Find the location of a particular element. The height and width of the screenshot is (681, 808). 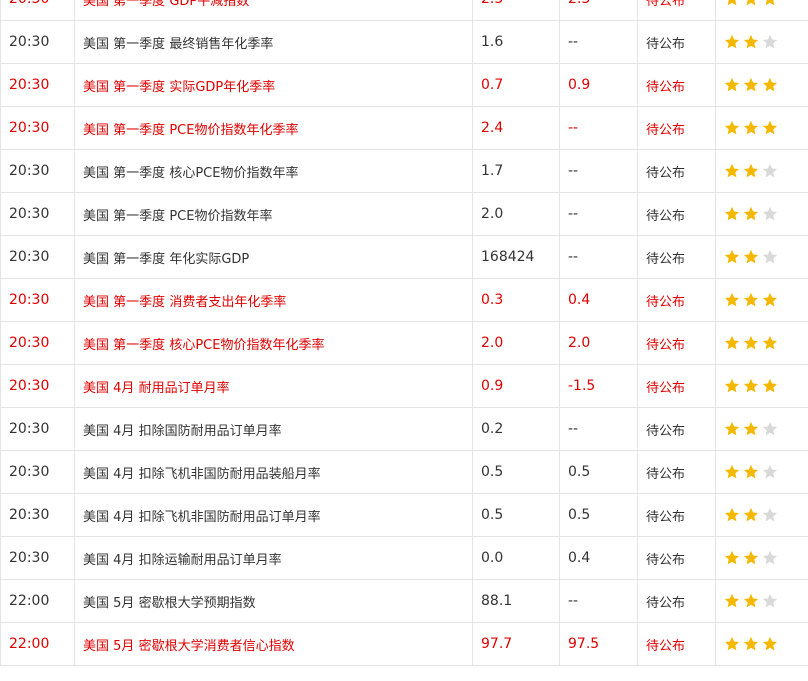

event-cell: 美国 第一季度 年化实际GDP is located at coordinates (273, 257).